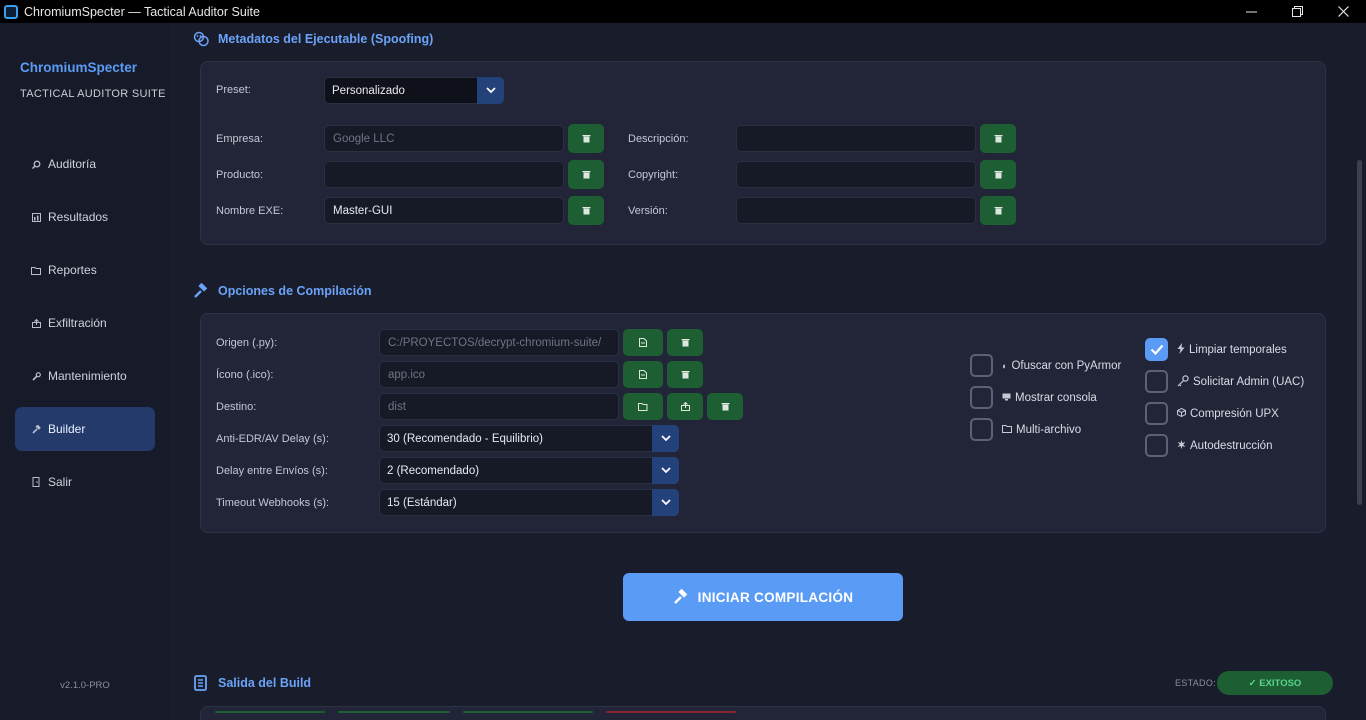 The height and width of the screenshot is (720, 1366). Describe the element at coordinates (856, 210) in the screenshot. I see `version-input` at that location.